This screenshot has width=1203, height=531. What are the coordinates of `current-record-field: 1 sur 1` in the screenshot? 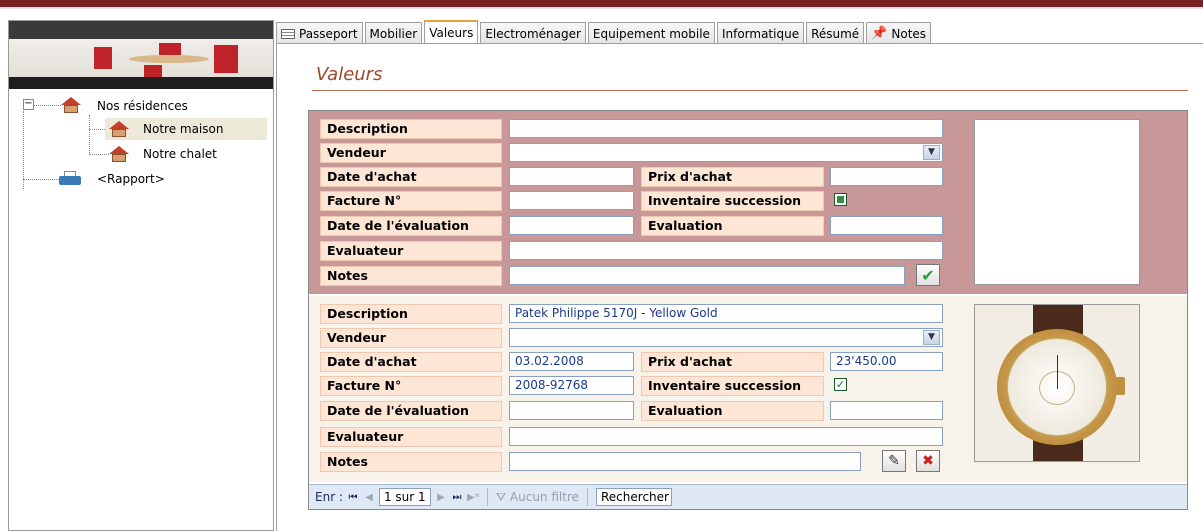 It's located at (404, 497).